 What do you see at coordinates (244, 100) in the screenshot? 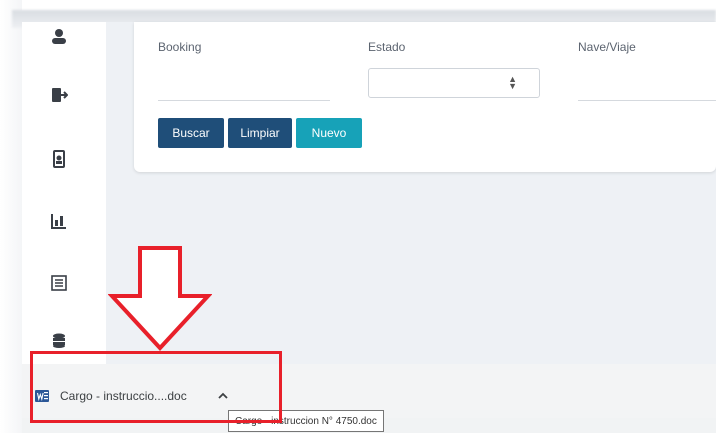
I see `booking-input` at bounding box center [244, 100].